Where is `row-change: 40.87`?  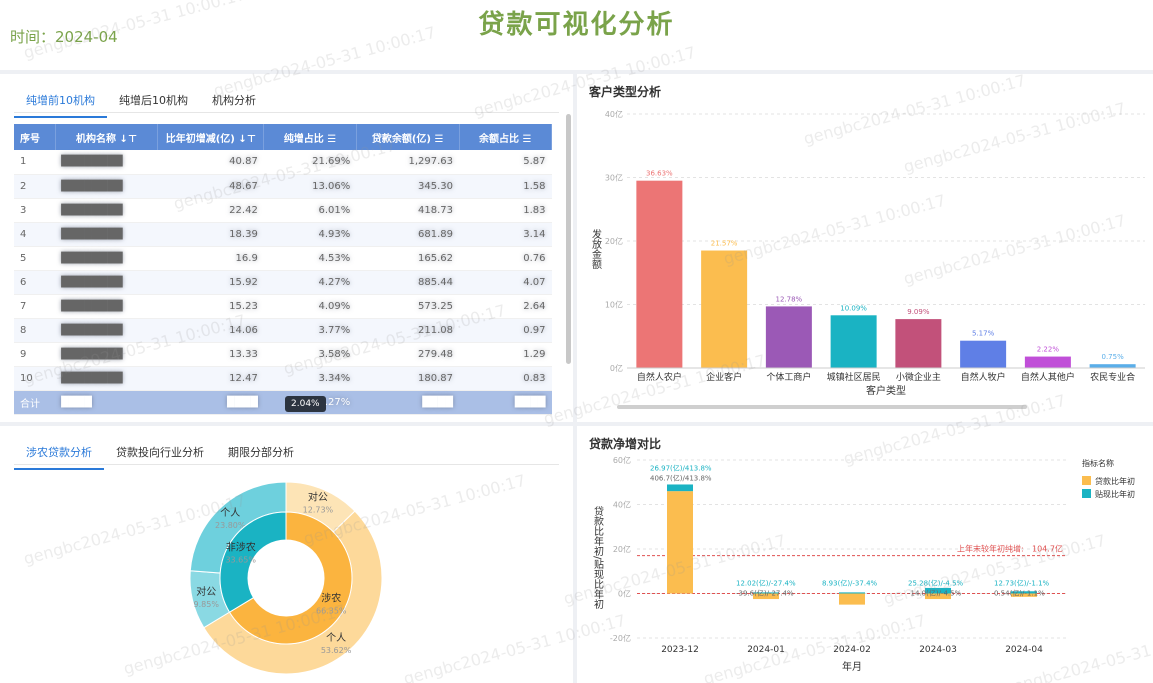
row-change: 40.87 is located at coordinates (210, 162).